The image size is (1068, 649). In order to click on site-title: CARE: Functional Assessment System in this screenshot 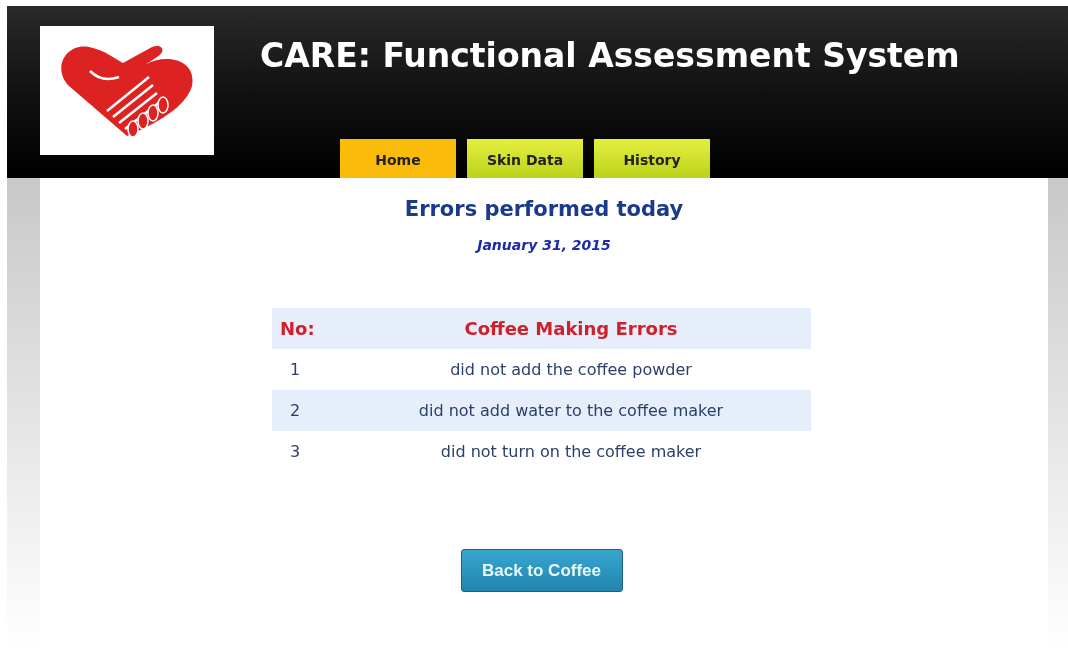, I will do `click(610, 55)`.